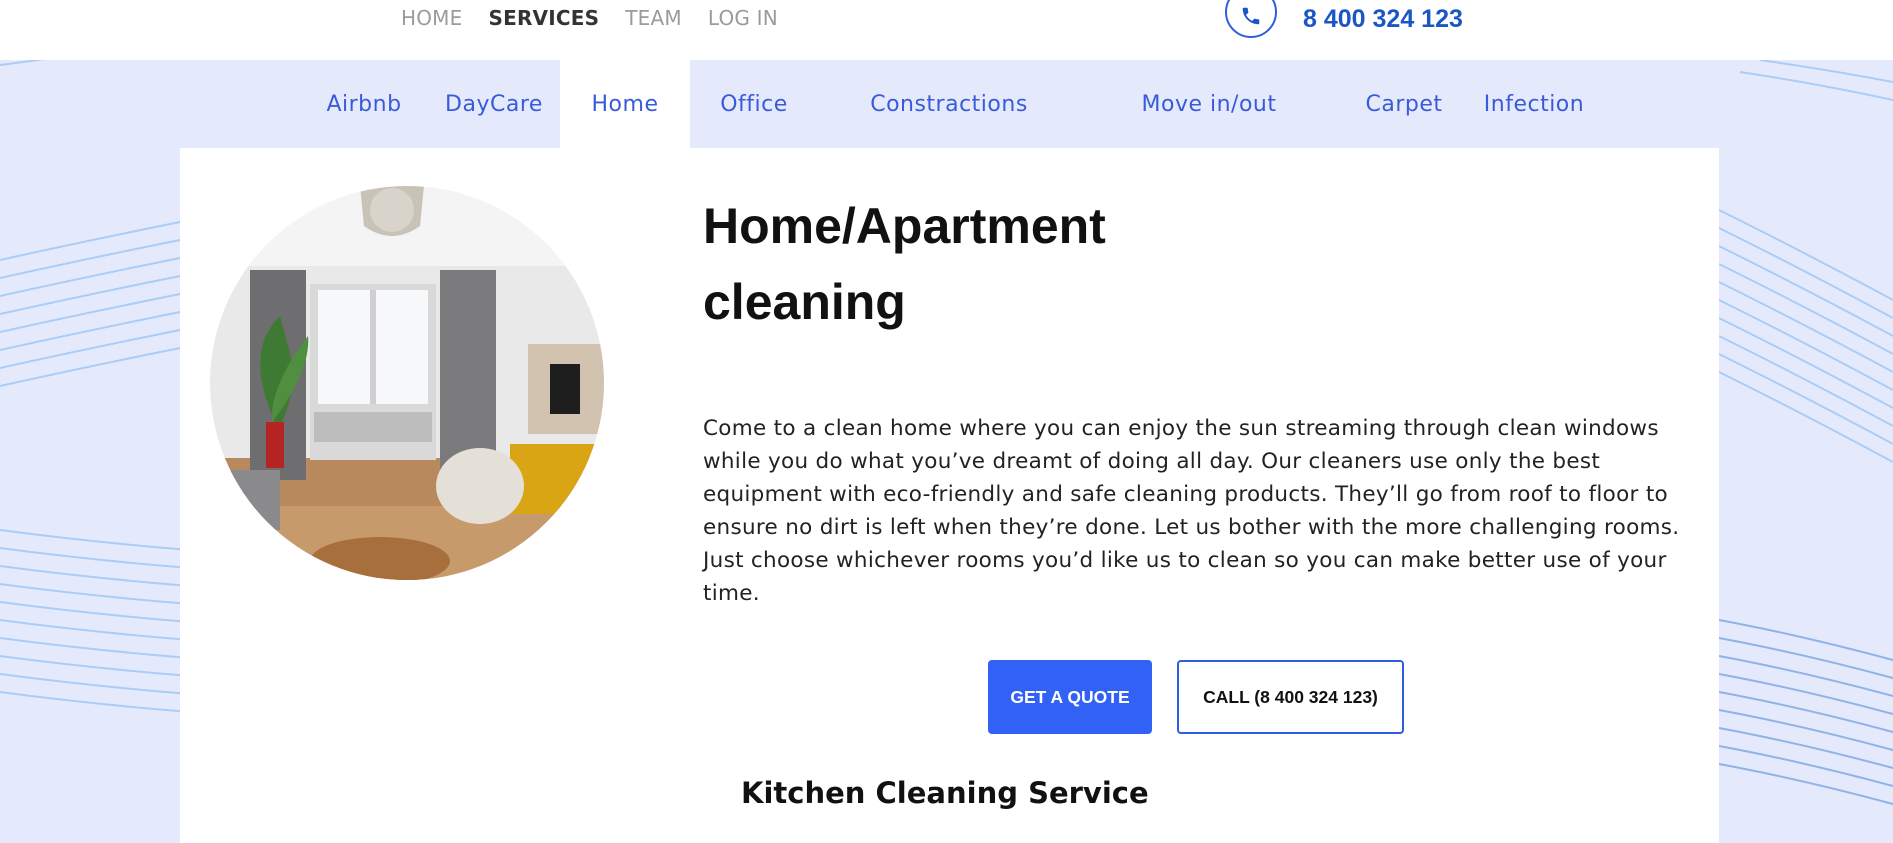  Describe the element at coordinates (946, 30) in the screenshot. I see `top-header: HOME SERVICES TEAM LOG IN 8 400 324 123` at that location.